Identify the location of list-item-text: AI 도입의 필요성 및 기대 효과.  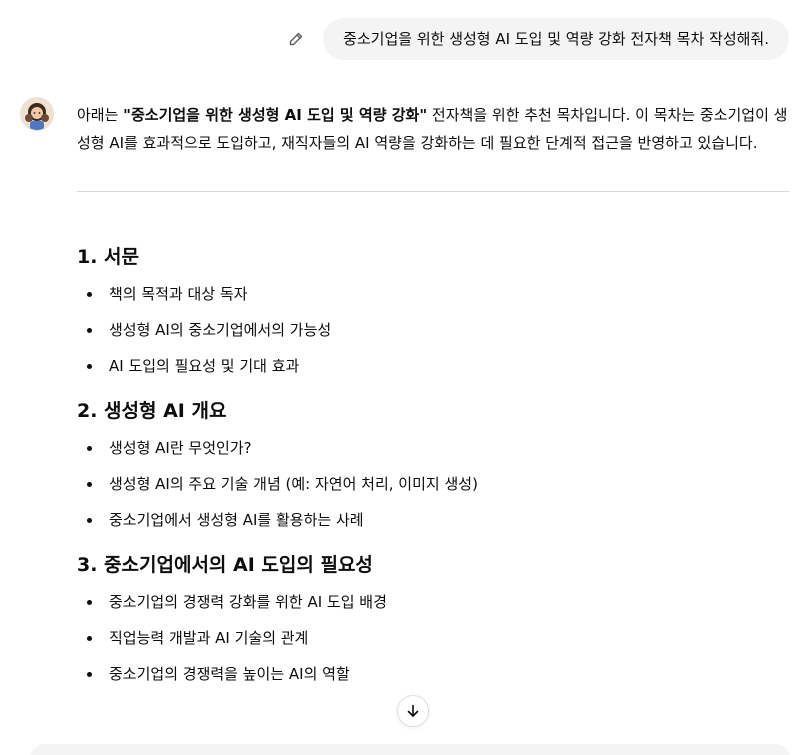
(204, 366).